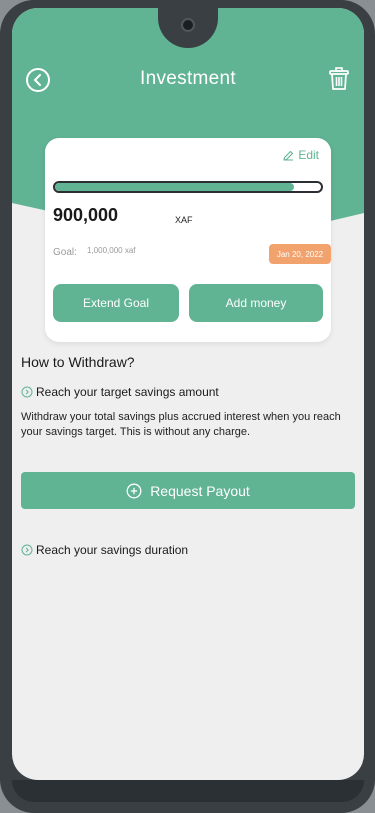 The width and height of the screenshot is (375, 813). Describe the element at coordinates (256, 303) in the screenshot. I see `add-money-button: Add money` at that location.